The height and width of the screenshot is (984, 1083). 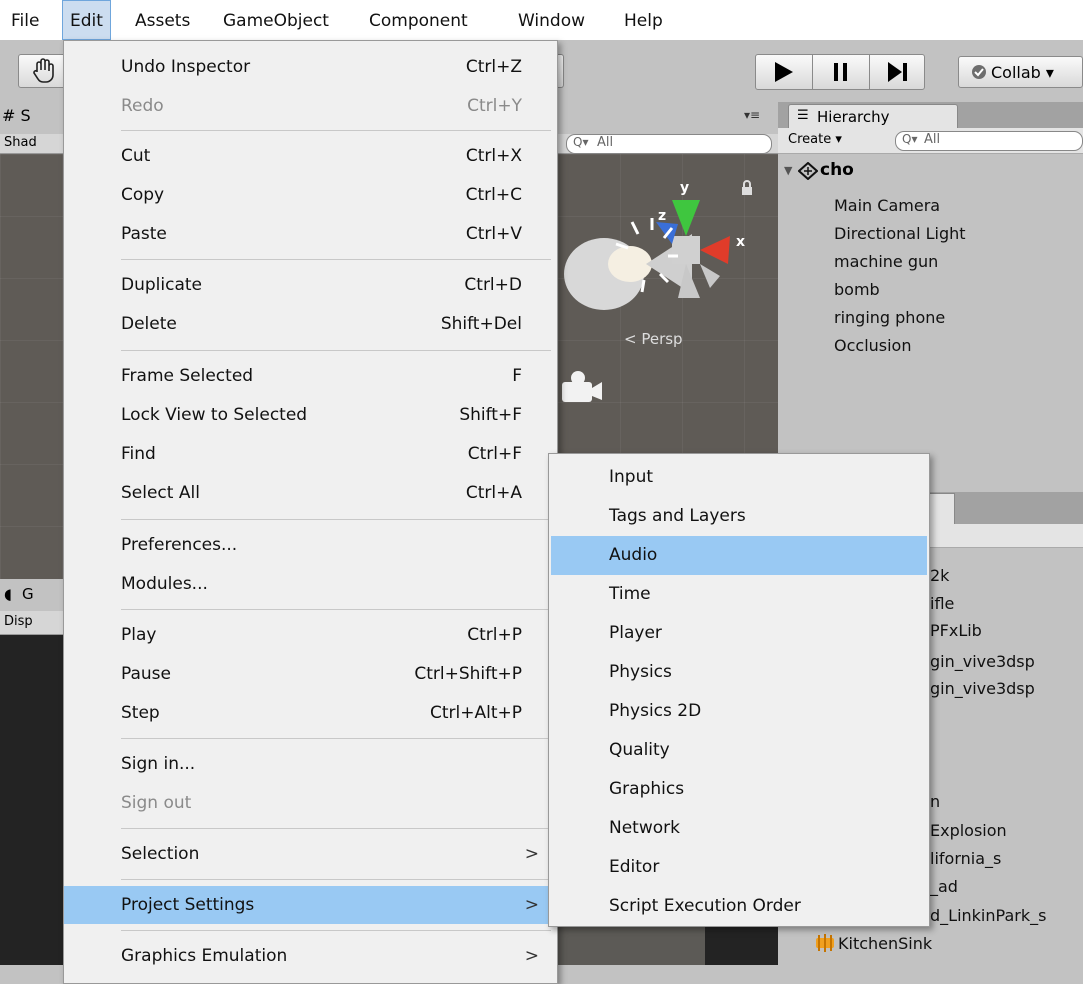 What do you see at coordinates (944, 886) in the screenshot?
I see `list-item: _ad` at bounding box center [944, 886].